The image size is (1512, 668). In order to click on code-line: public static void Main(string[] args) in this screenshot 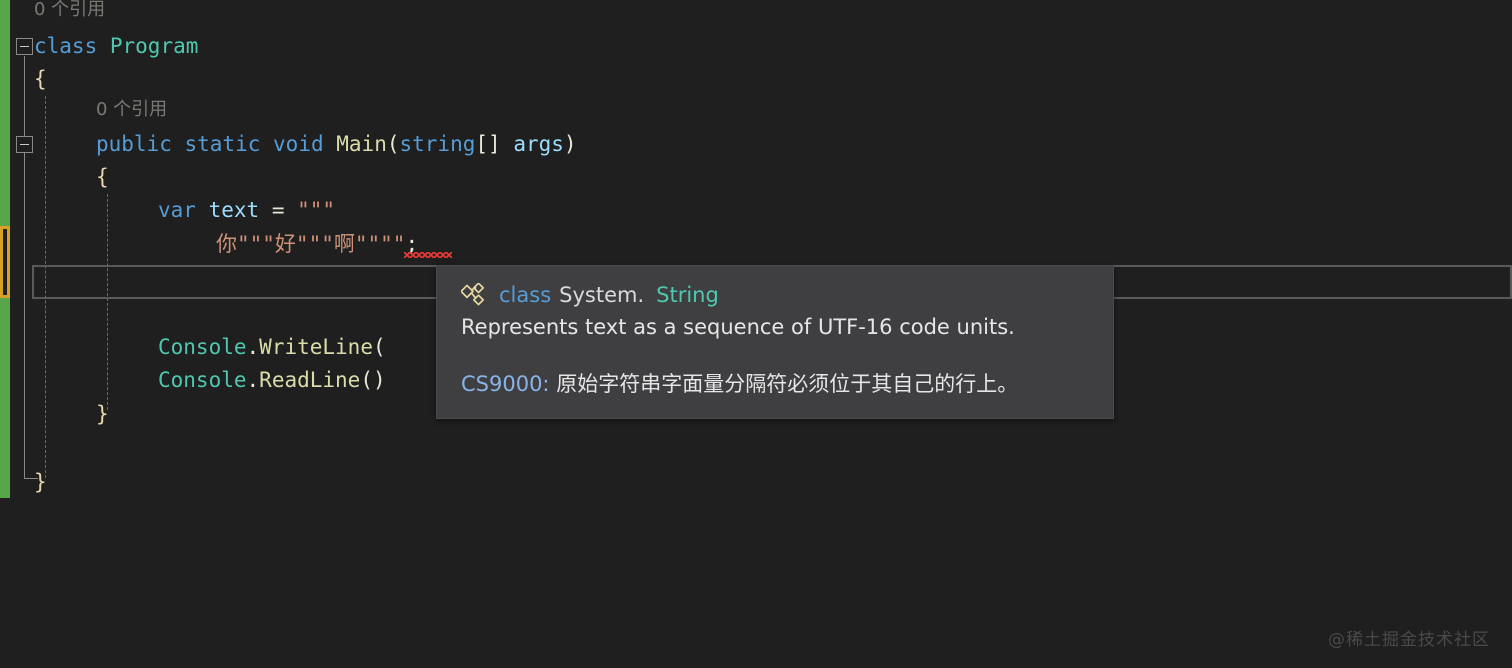, I will do `click(336, 144)`.